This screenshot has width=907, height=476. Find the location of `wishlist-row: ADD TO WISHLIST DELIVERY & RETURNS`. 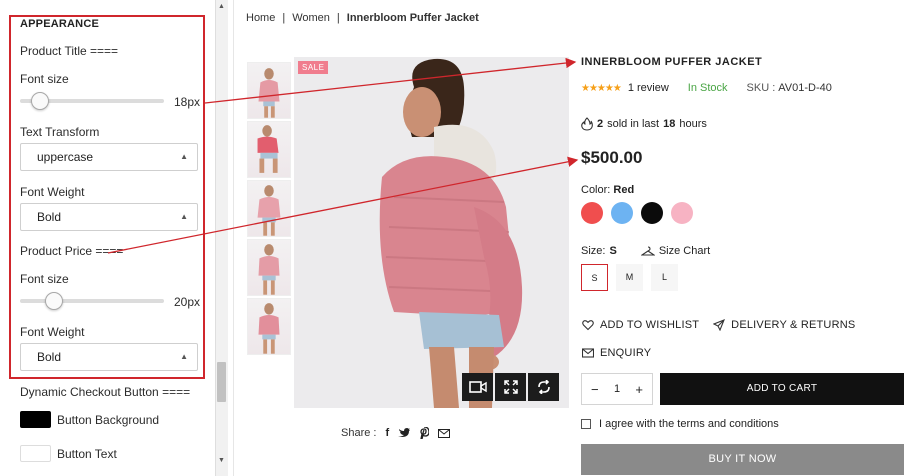

wishlist-row: ADD TO WISHLIST DELIVERY & RETURNS is located at coordinates (718, 325).